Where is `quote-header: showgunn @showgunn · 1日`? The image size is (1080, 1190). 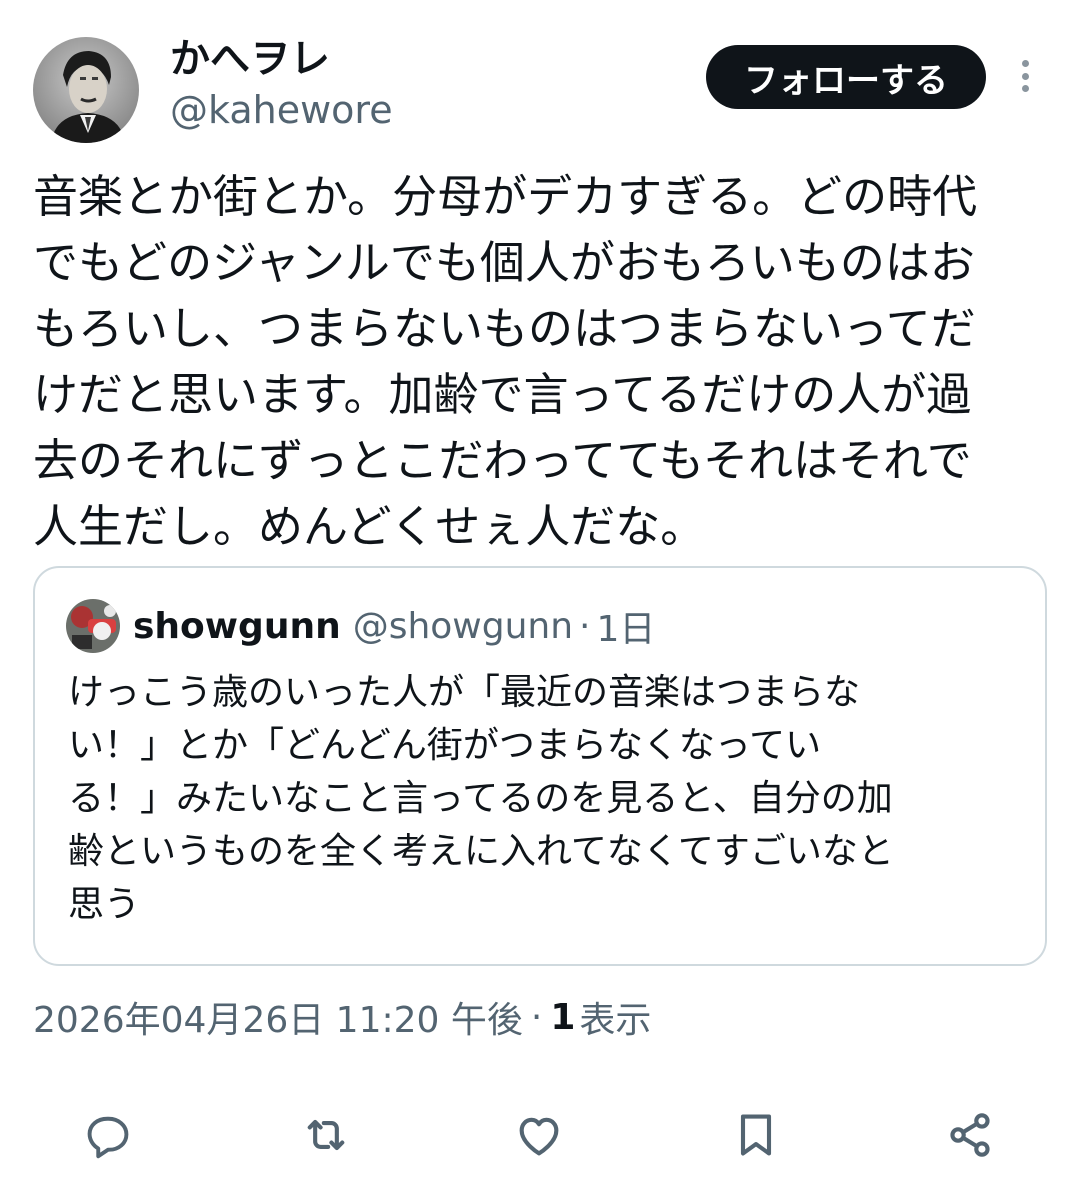 quote-header: showgunn @showgunn · 1日 is located at coordinates (394, 626).